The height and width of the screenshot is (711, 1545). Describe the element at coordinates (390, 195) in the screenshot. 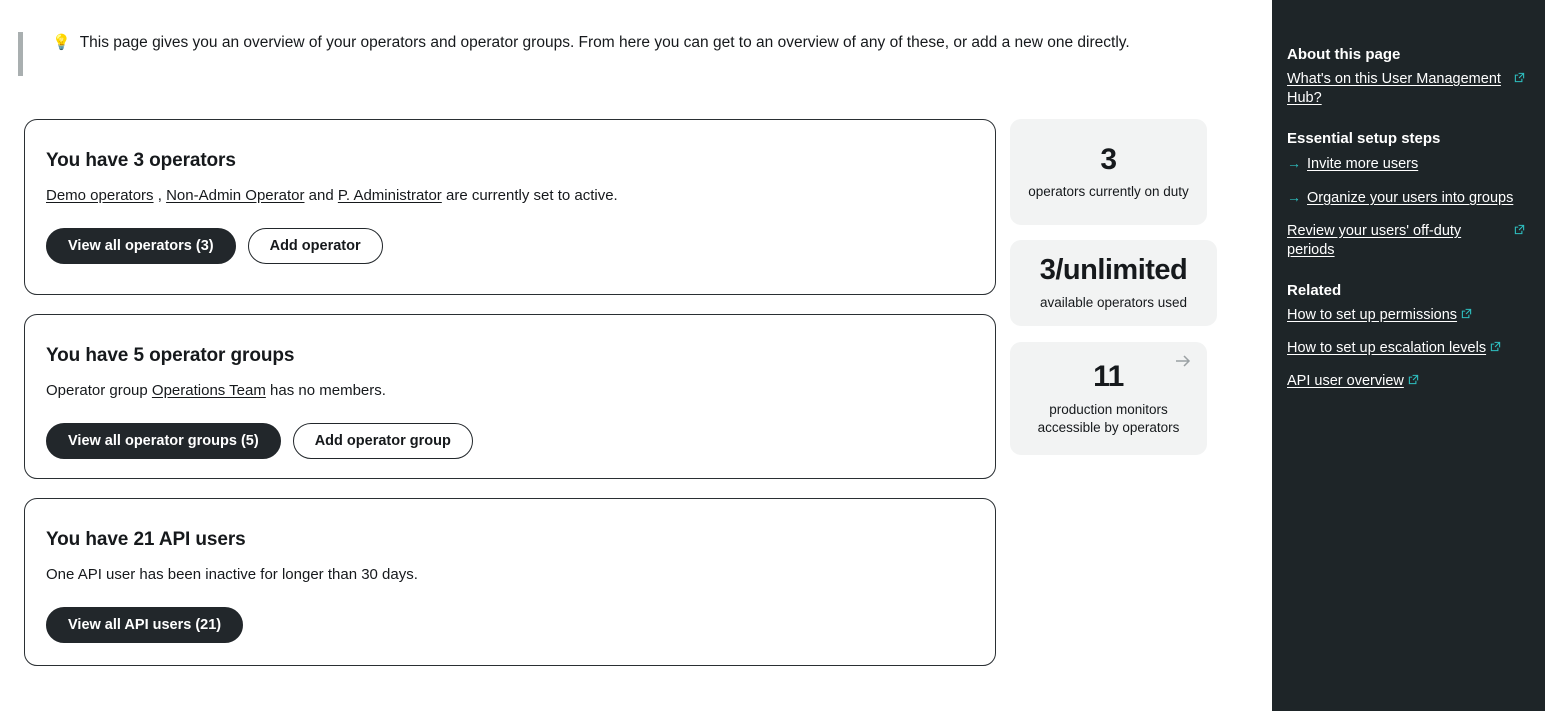

I see `link-p-administrator: P. Administrator` at that location.